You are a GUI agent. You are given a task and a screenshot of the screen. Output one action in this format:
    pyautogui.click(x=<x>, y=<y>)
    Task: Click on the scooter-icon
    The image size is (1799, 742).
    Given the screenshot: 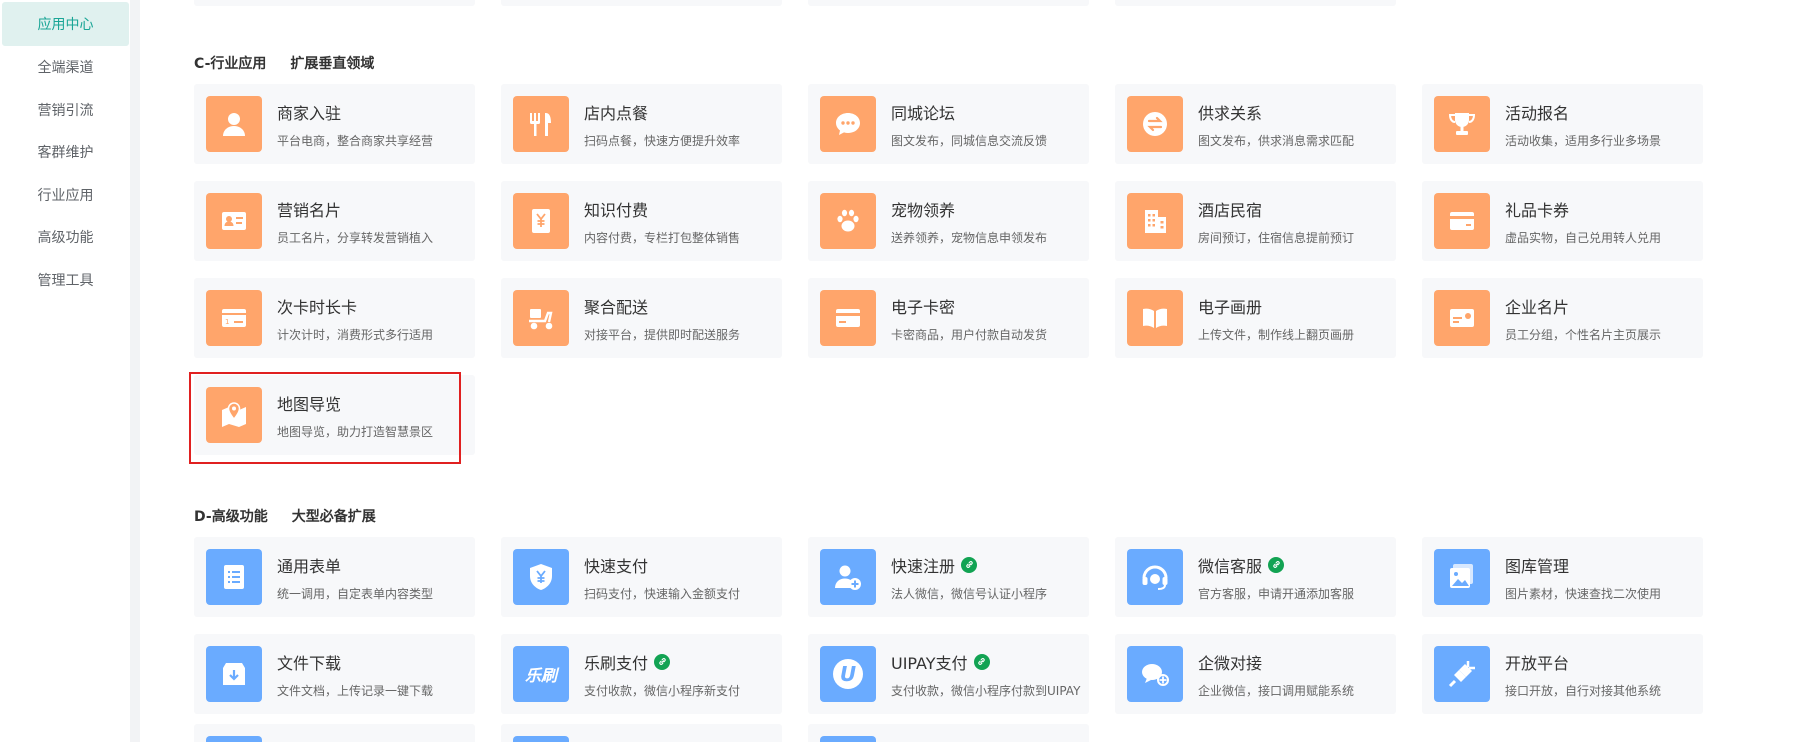 What is the action you would take?
    pyautogui.click(x=541, y=318)
    